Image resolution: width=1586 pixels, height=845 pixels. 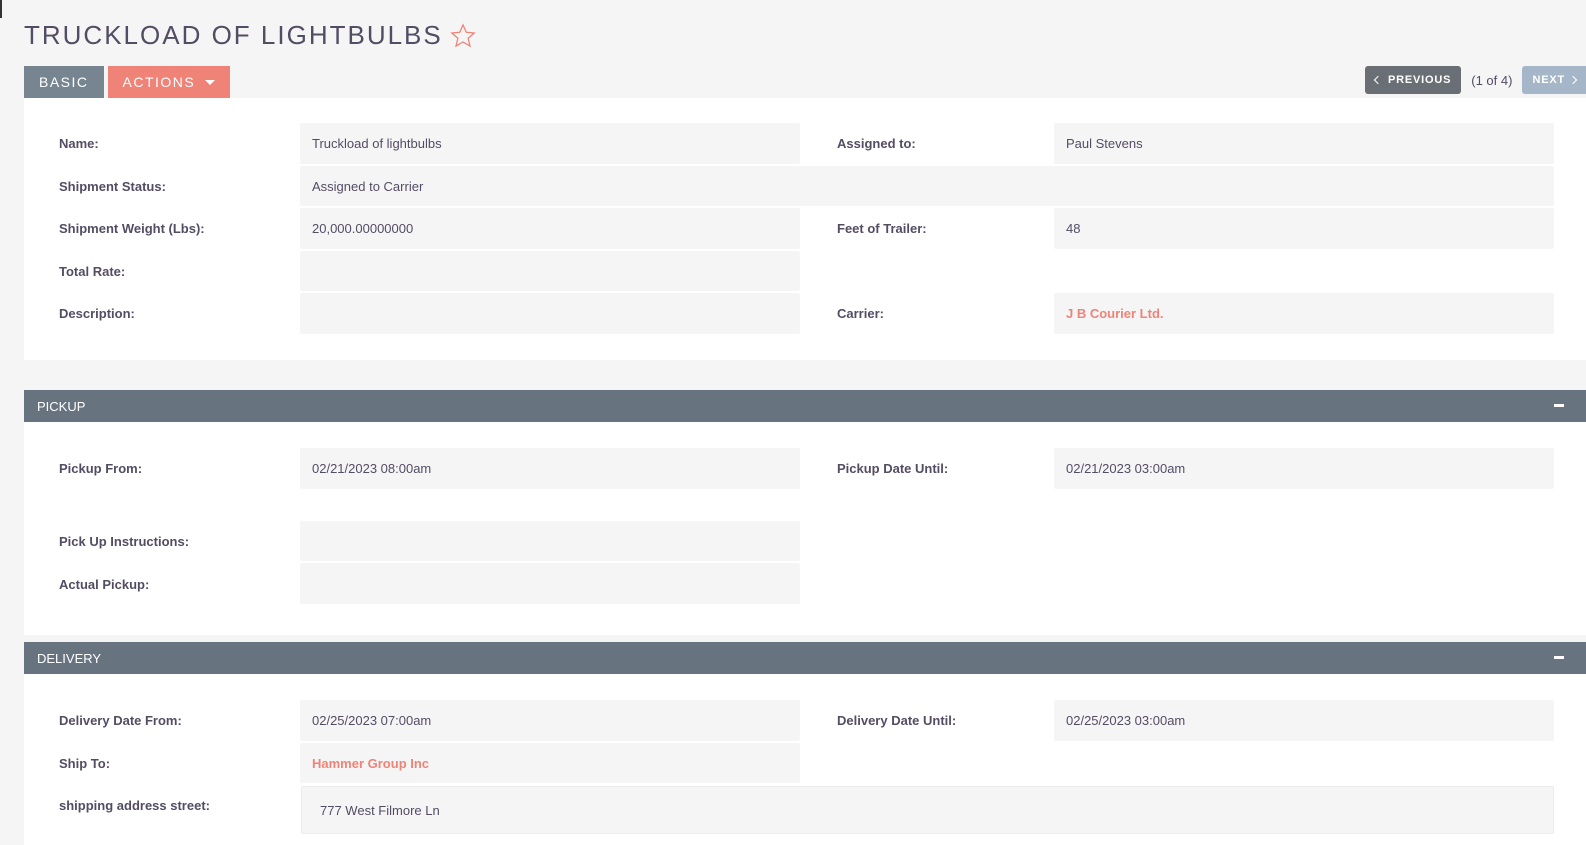 What do you see at coordinates (550, 583) in the screenshot?
I see `actual-pickup-field` at bounding box center [550, 583].